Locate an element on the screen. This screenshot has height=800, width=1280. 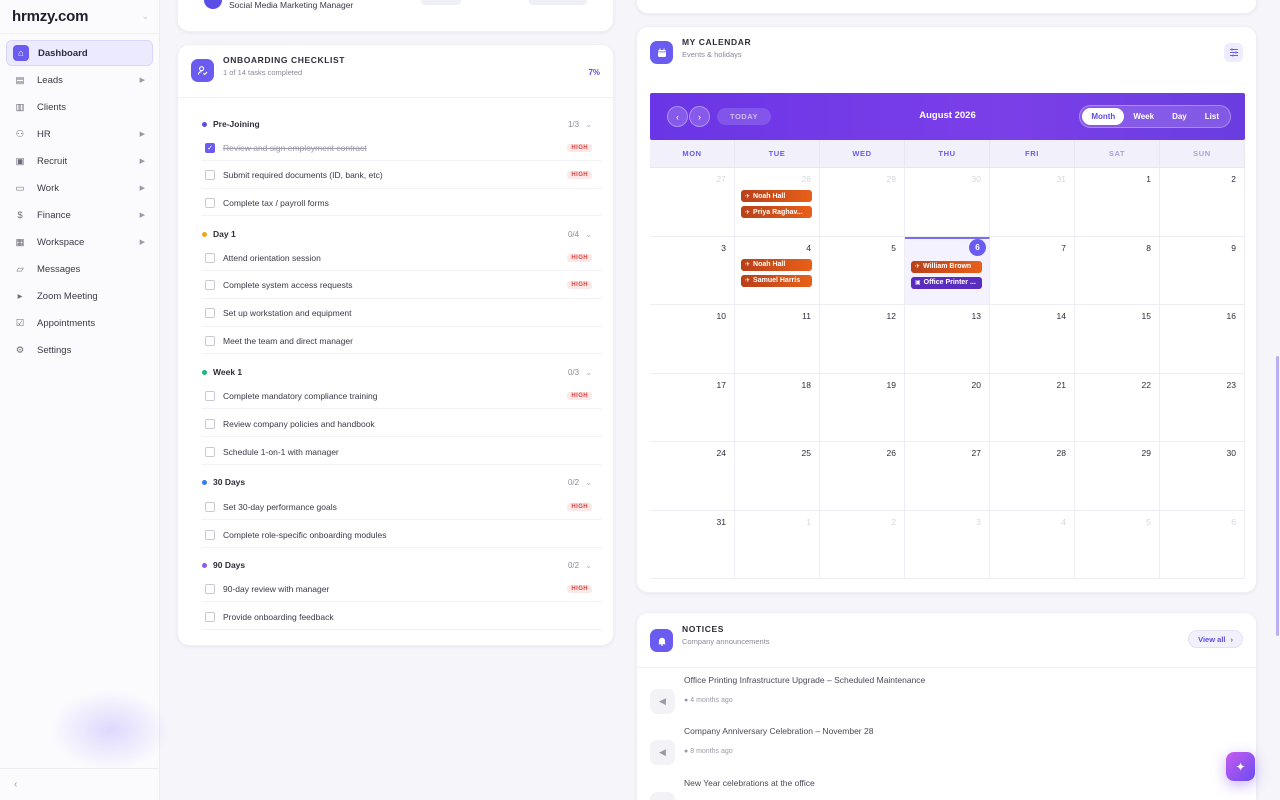
calendar-day: 22 is located at coordinates (1117, 407).